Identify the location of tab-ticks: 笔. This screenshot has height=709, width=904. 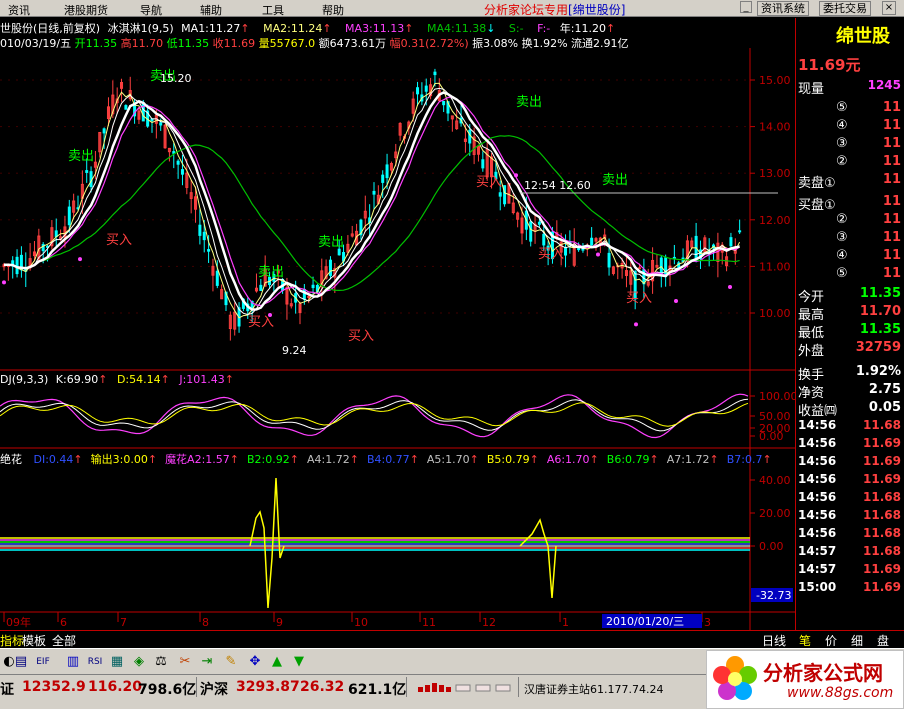
(805, 640).